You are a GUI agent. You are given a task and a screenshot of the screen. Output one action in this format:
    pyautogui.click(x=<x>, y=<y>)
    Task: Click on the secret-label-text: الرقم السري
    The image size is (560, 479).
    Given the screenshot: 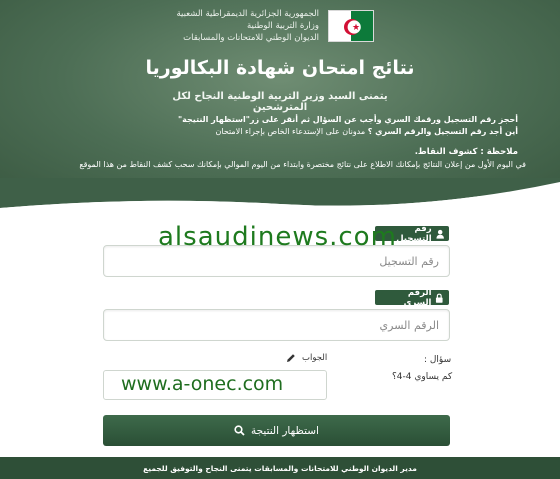 What is the action you would take?
    pyautogui.click(x=417, y=297)
    